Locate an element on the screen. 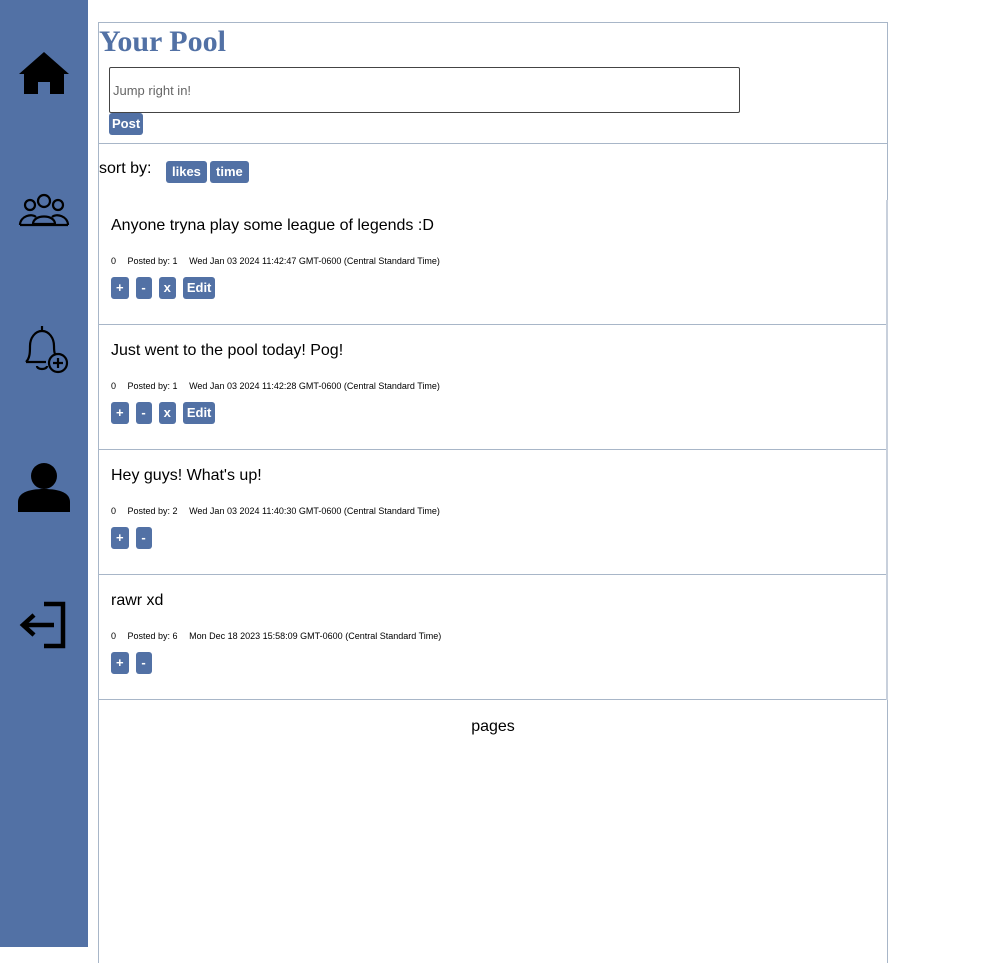  post-text: Just went to the pool today! Pog! is located at coordinates (227, 350).